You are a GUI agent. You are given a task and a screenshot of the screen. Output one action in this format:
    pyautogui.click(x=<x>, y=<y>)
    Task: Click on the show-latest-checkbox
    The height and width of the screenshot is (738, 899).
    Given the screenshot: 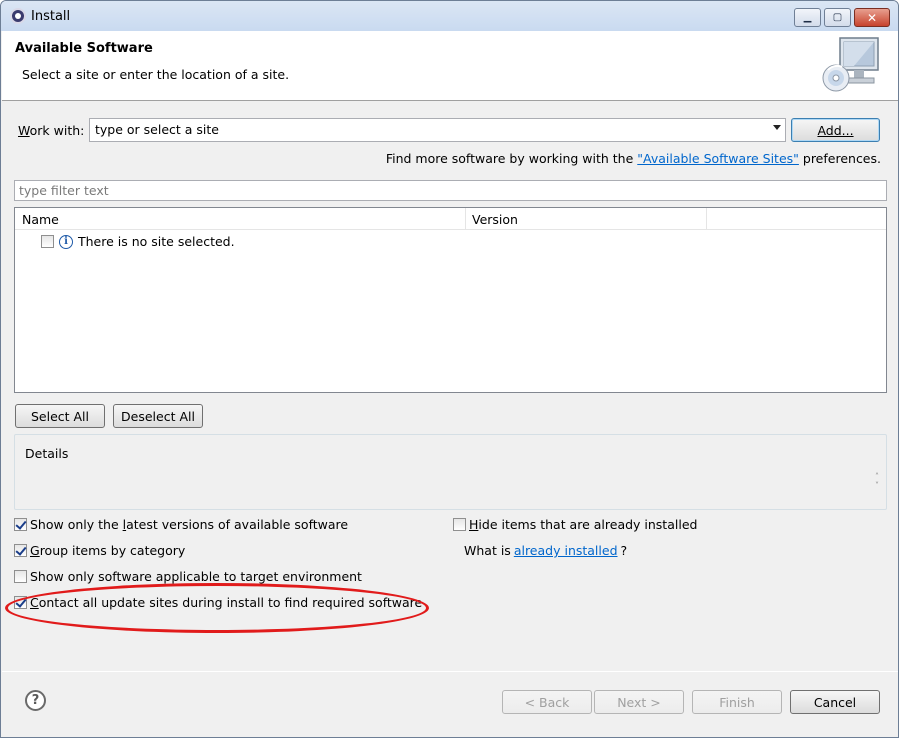 What is the action you would take?
    pyautogui.click(x=20, y=524)
    